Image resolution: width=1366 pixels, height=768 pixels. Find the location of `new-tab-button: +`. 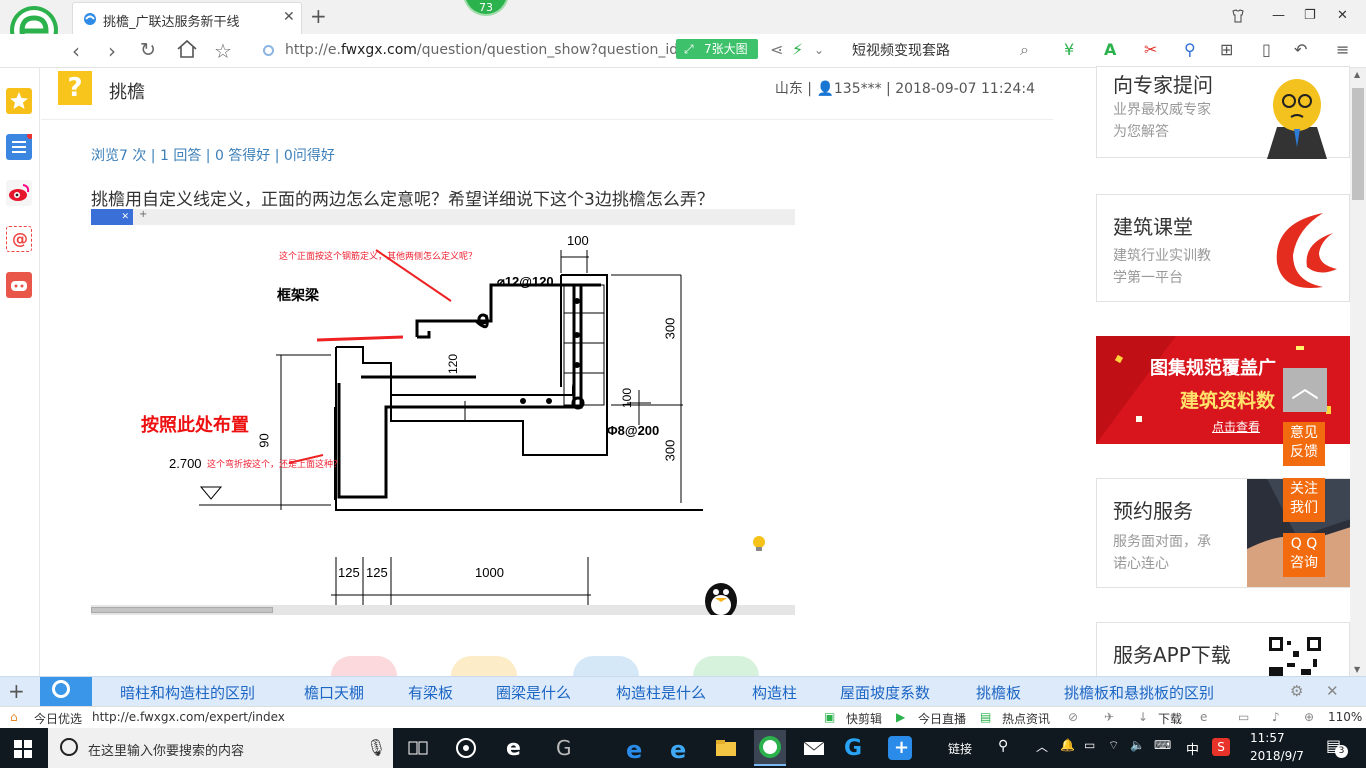

new-tab-button: + is located at coordinates (318, 16).